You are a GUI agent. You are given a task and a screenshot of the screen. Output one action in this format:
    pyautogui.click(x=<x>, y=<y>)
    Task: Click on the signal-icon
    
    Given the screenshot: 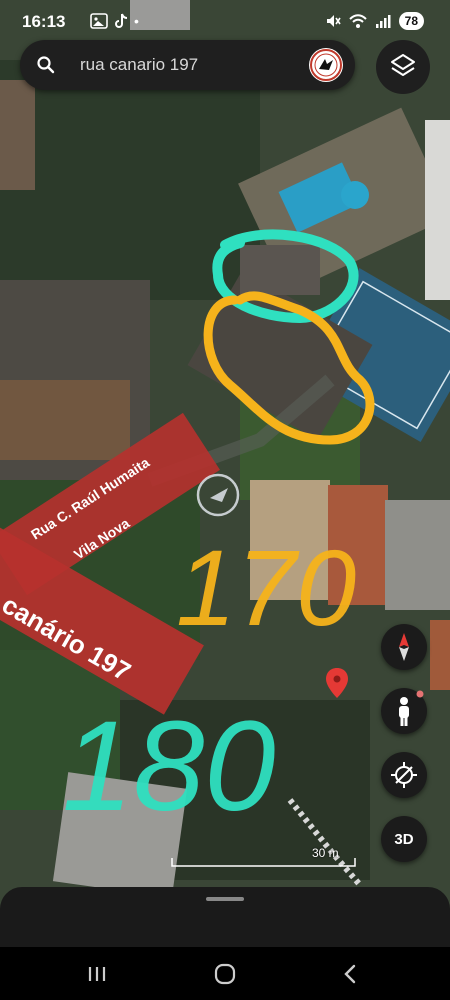 What is the action you would take?
    pyautogui.click(x=383, y=21)
    